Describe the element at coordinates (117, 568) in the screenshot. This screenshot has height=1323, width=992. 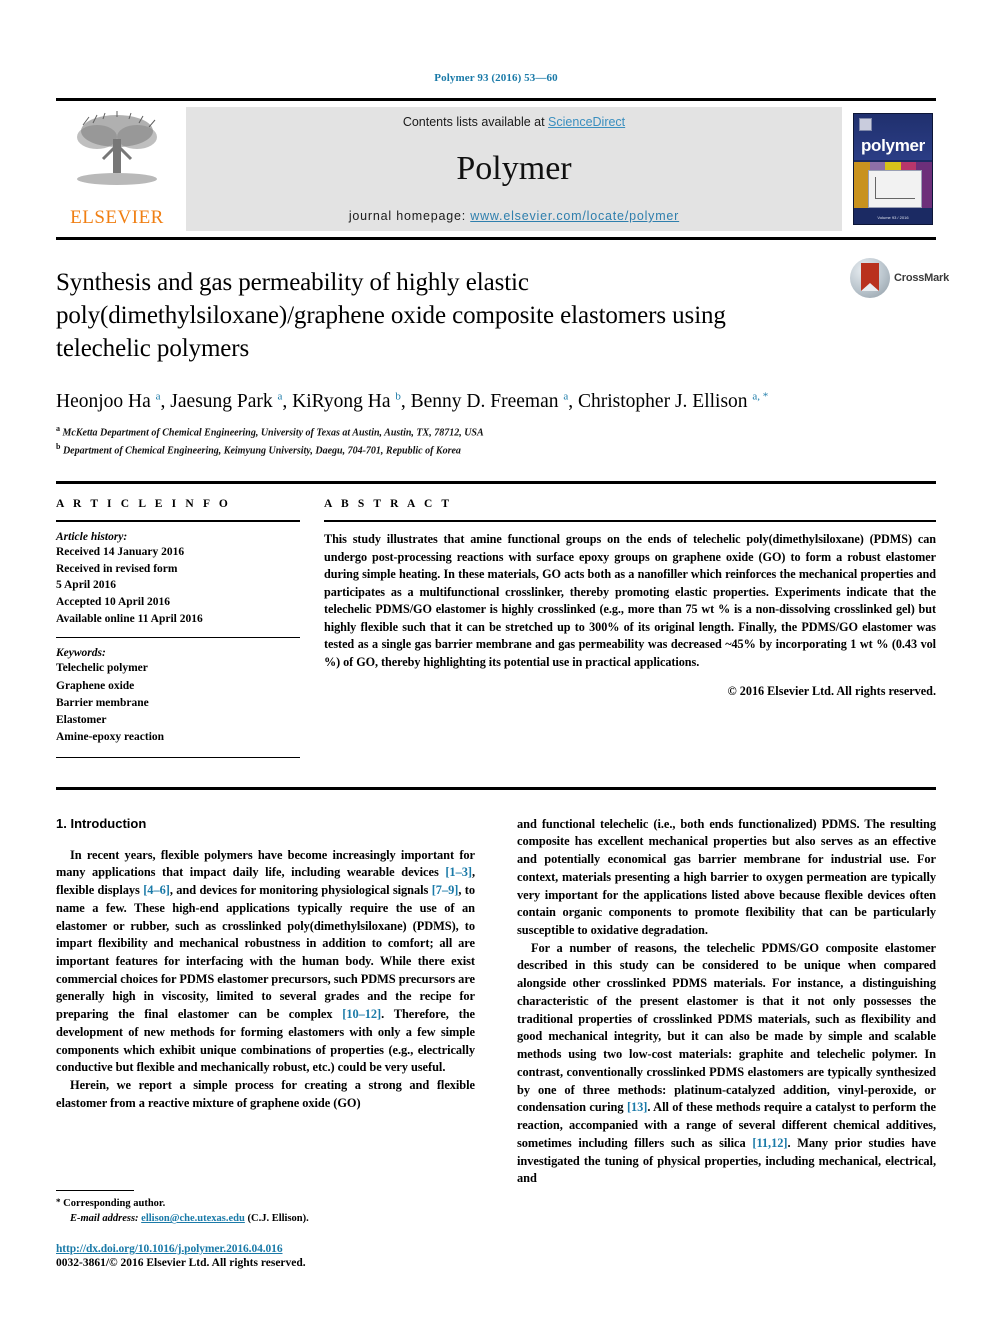
I see `article-history-item: Received in revised form` at that location.